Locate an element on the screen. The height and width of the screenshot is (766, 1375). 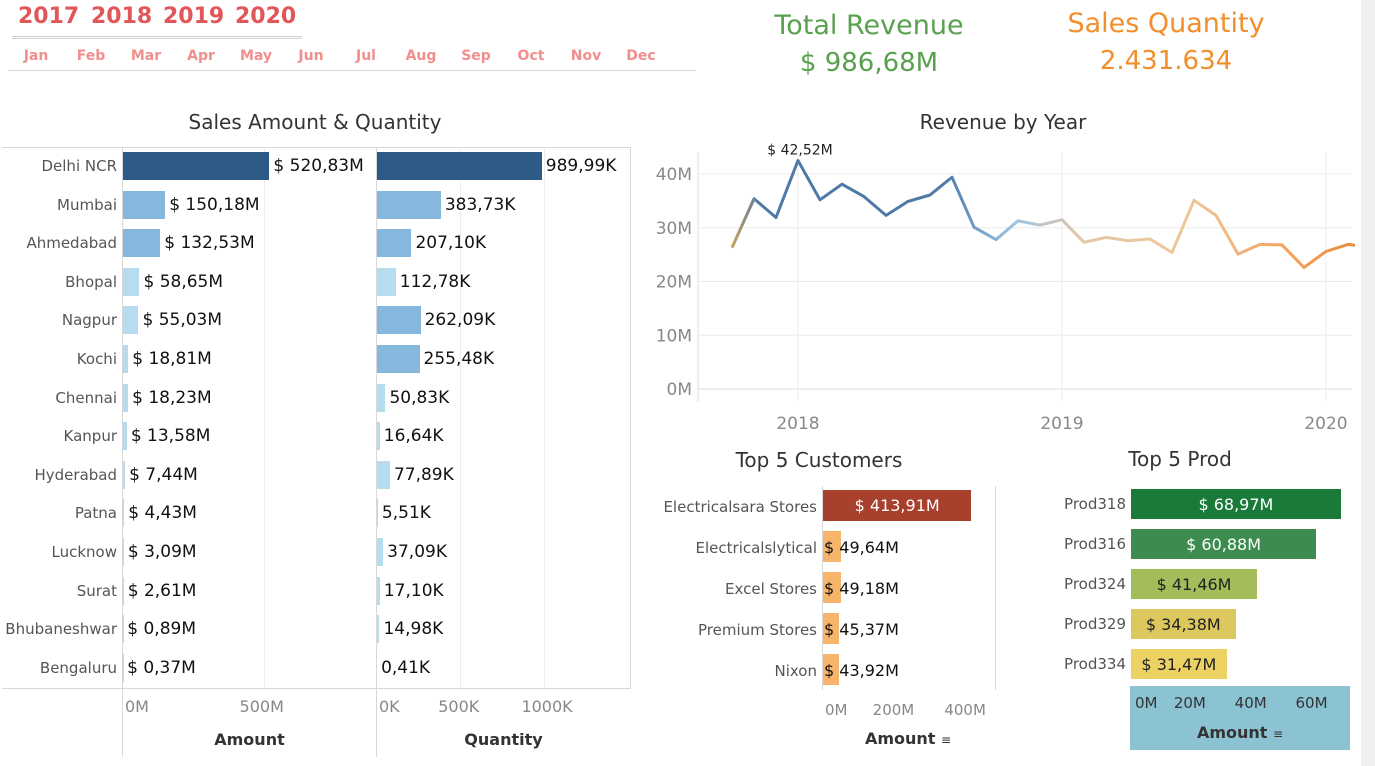
month-mar: Mar is located at coordinates (146, 56).